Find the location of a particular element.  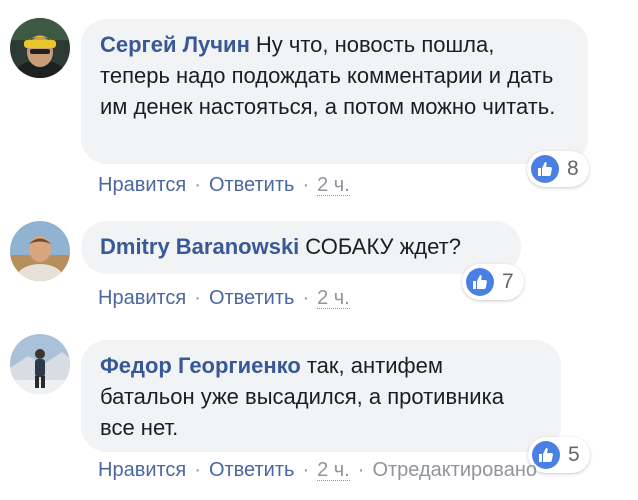

reaction-badge: 7 is located at coordinates (493, 282).